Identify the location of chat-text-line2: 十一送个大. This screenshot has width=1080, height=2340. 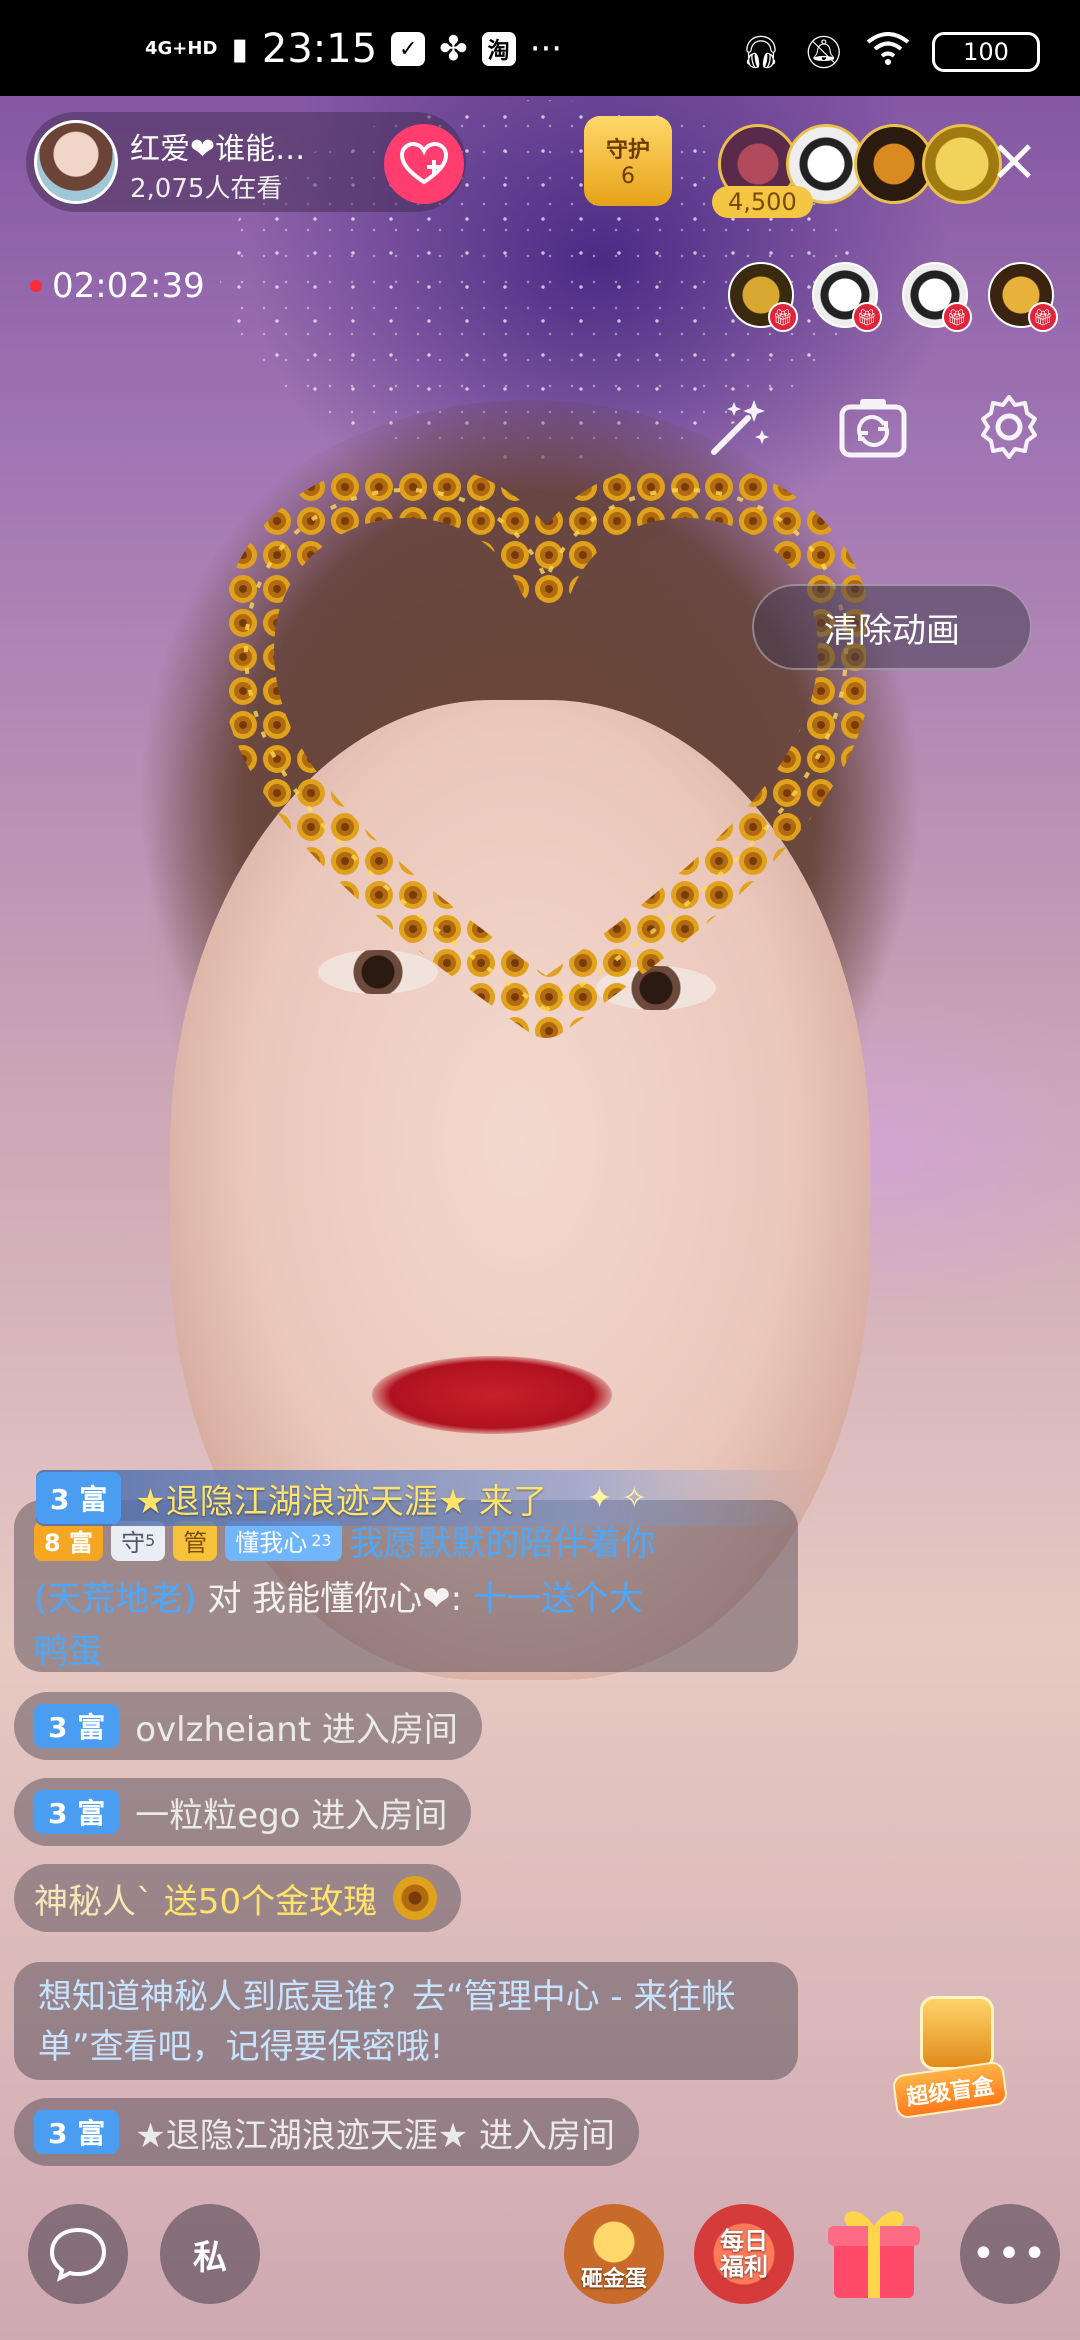
(557, 1599).